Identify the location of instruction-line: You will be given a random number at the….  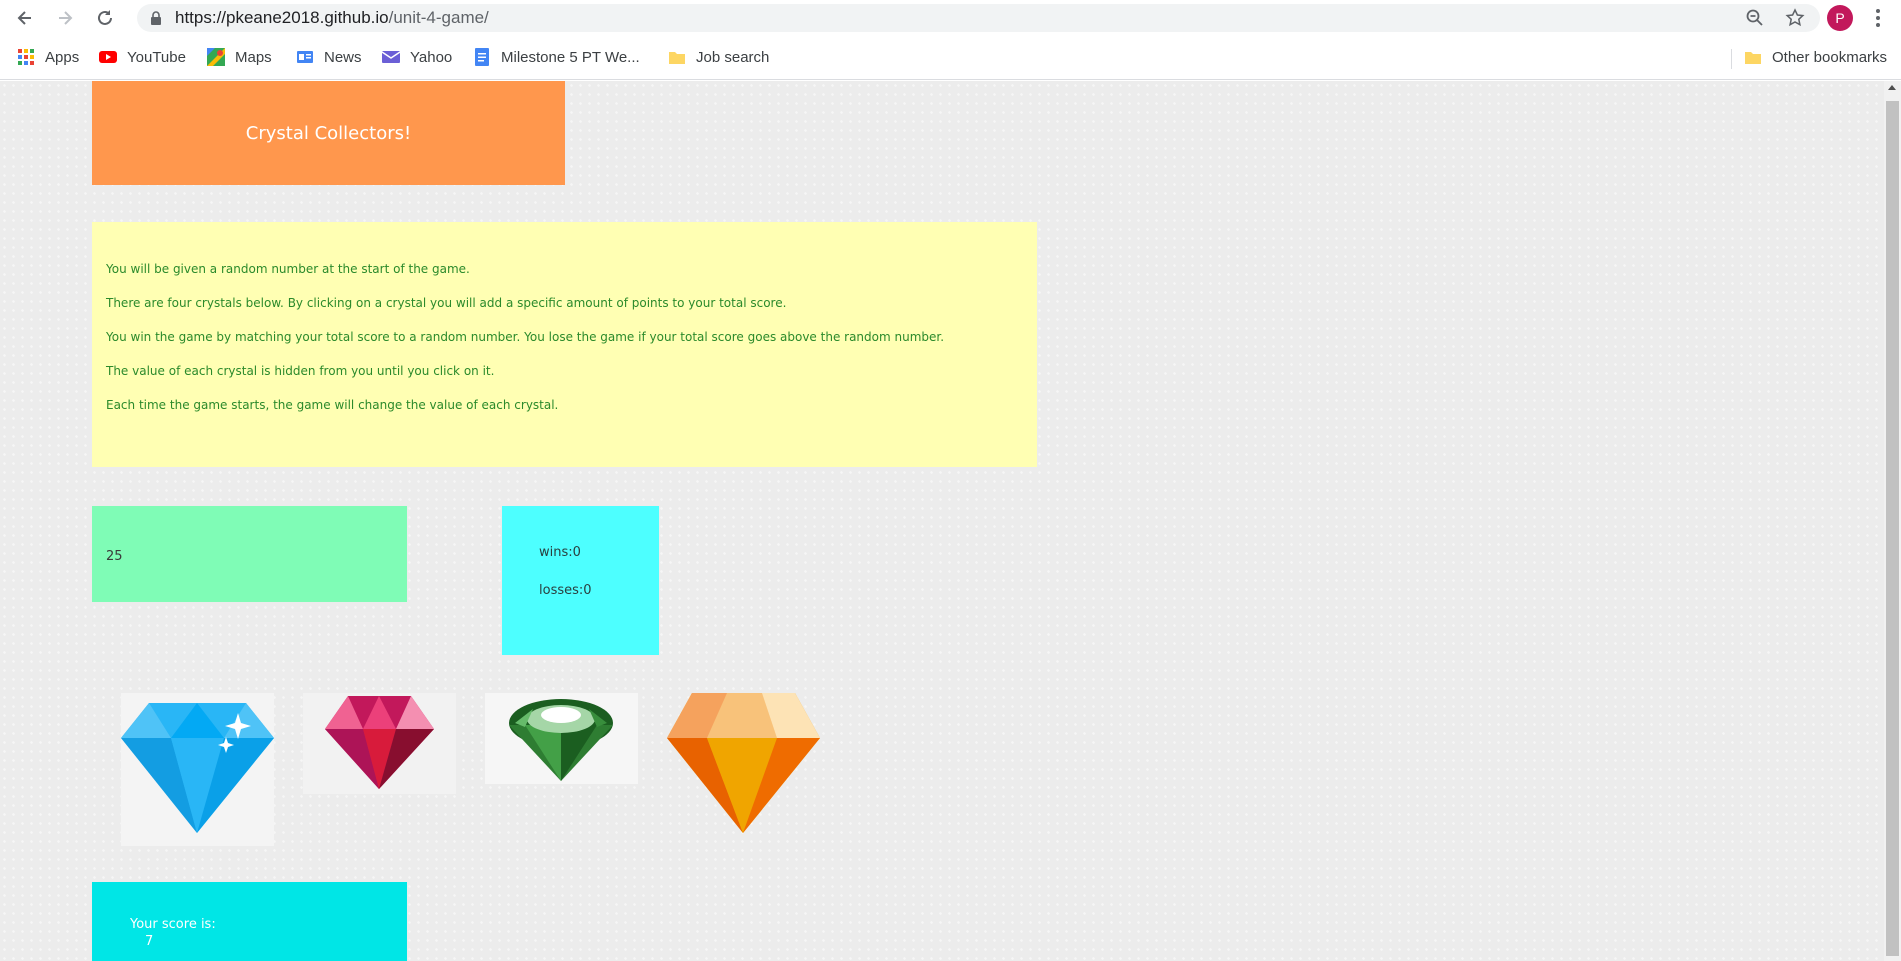
(288, 269).